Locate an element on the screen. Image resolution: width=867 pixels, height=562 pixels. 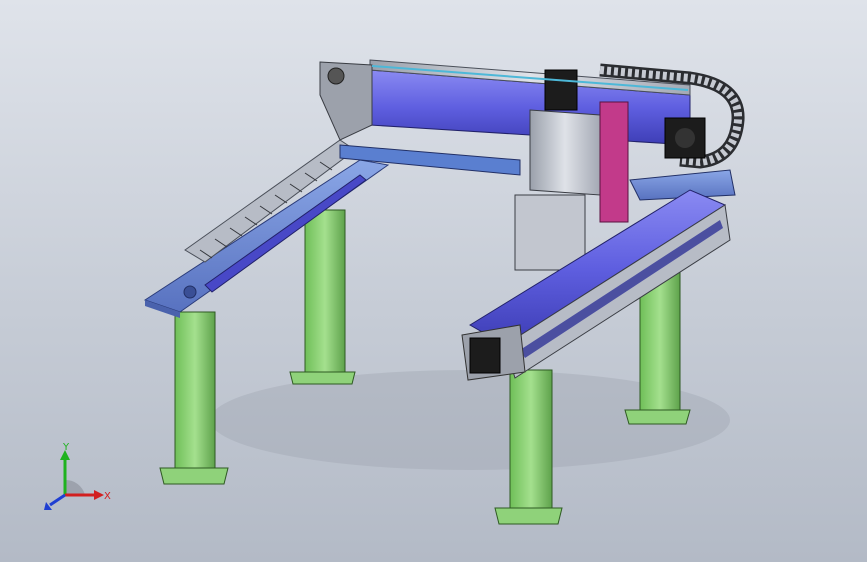
triad-quadrant-icon is located at coordinates (75, 487).